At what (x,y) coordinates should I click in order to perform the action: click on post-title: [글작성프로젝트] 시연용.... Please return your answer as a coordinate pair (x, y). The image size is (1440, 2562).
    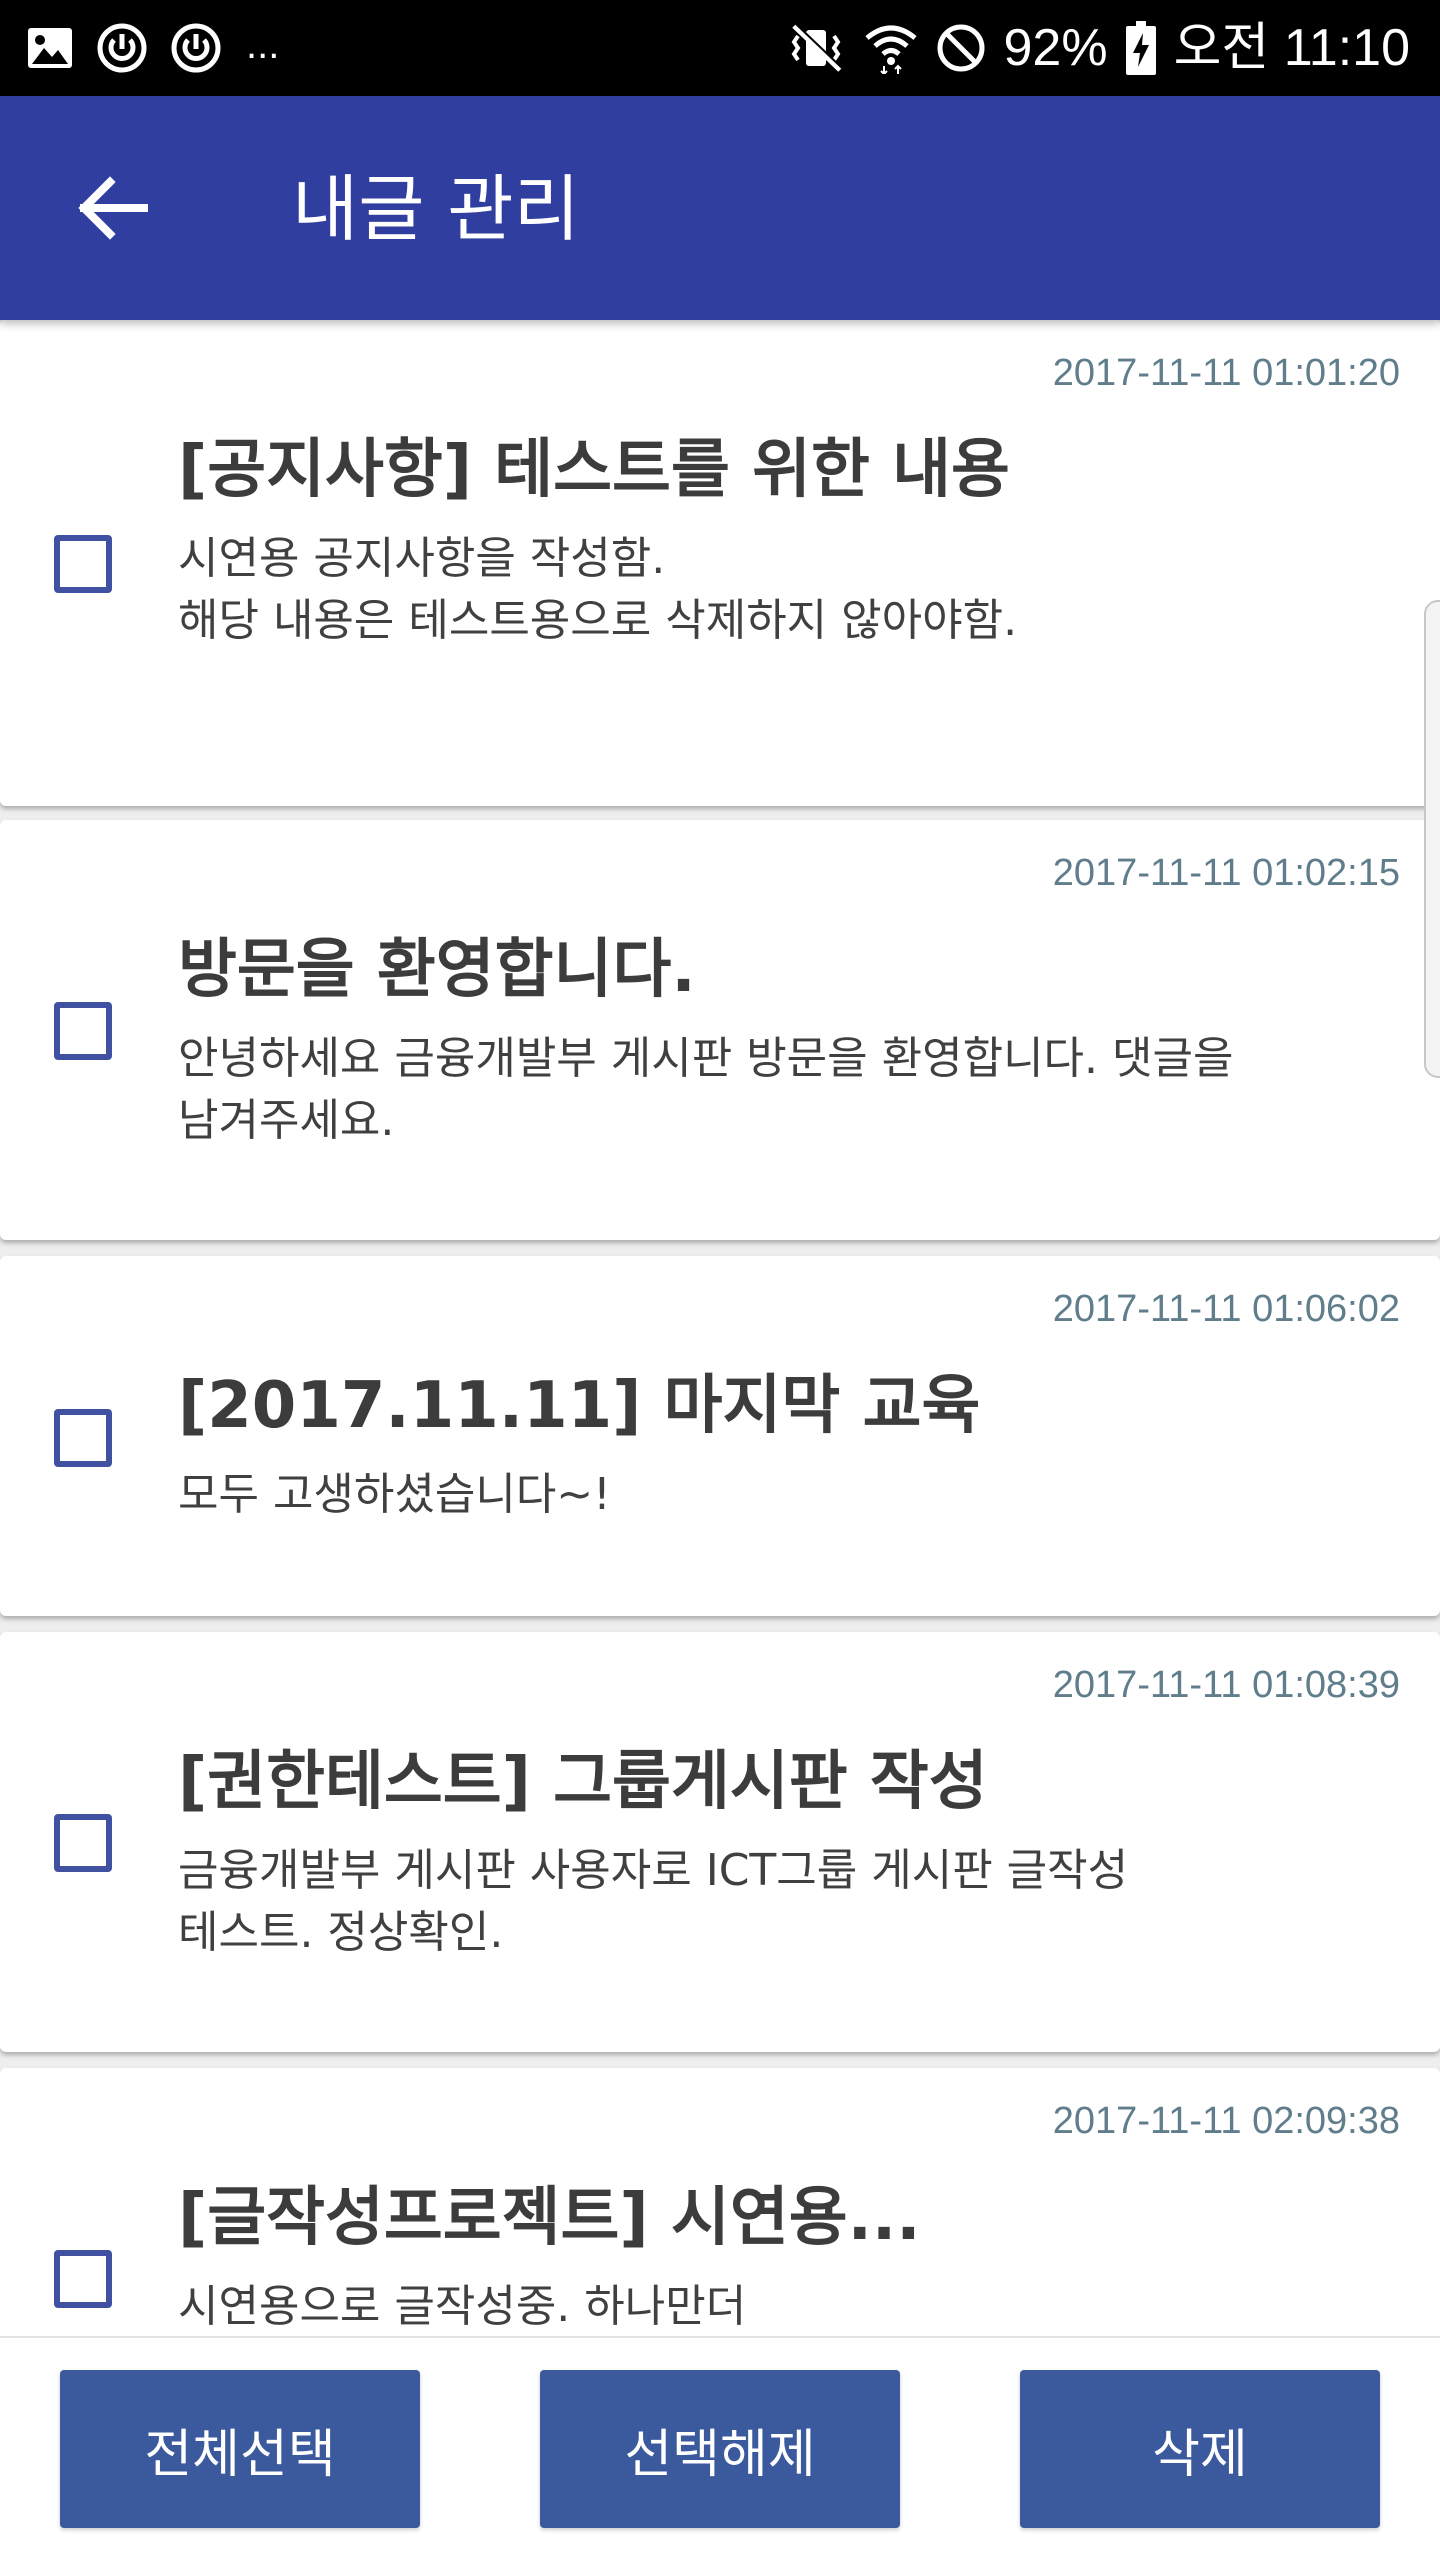
    Looking at the image, I should click on (549, 2218).